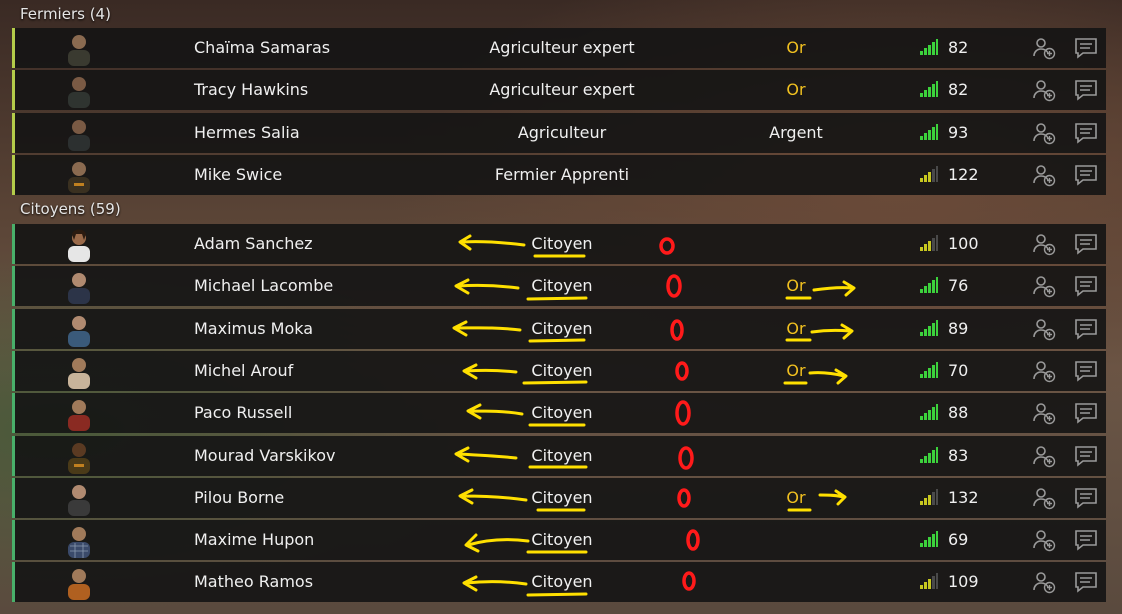 The width and height of the screenshot is (1122, 614). I want to click on player-role: Agriculteur, so click(562, 132).